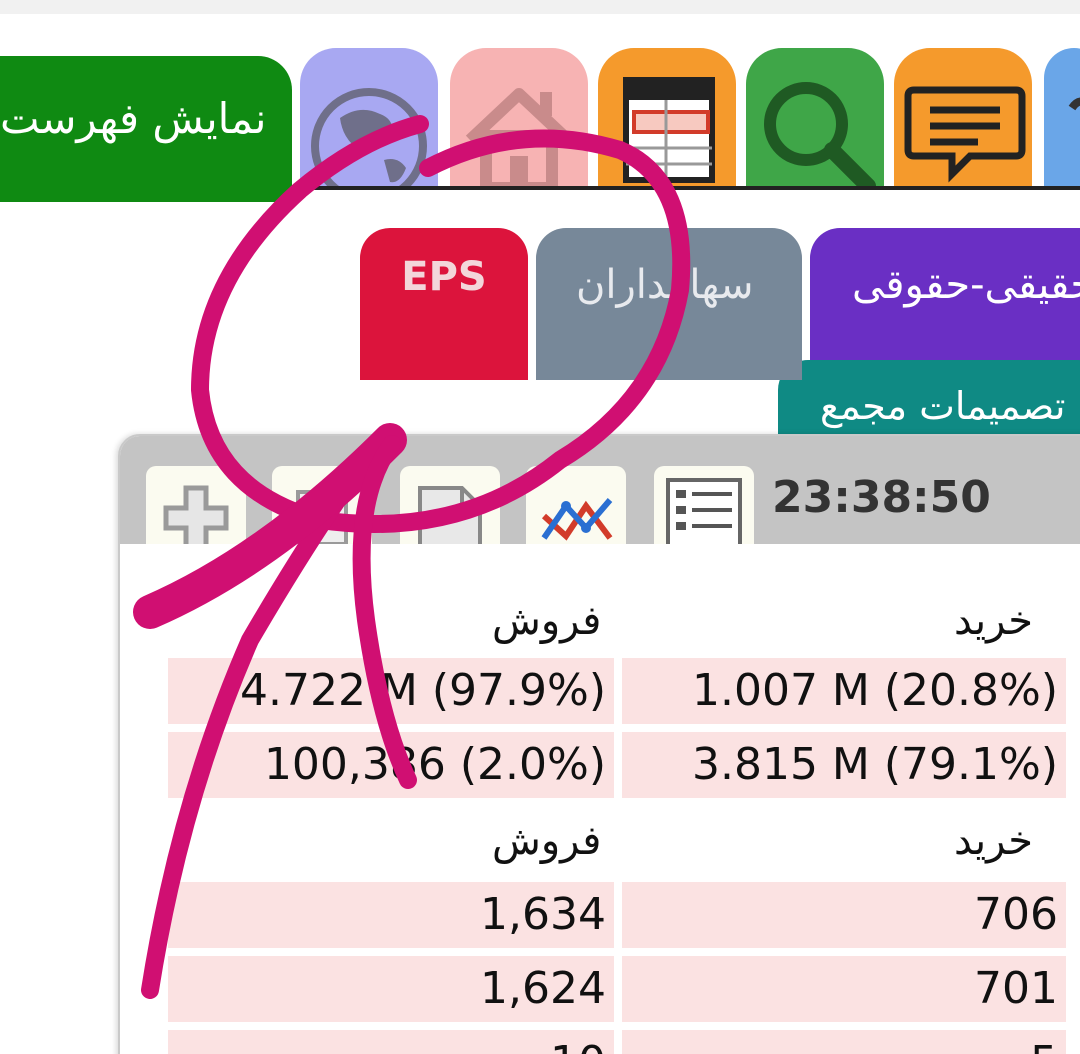  I want to click on tab-eps: EPS, so click(444, 304).